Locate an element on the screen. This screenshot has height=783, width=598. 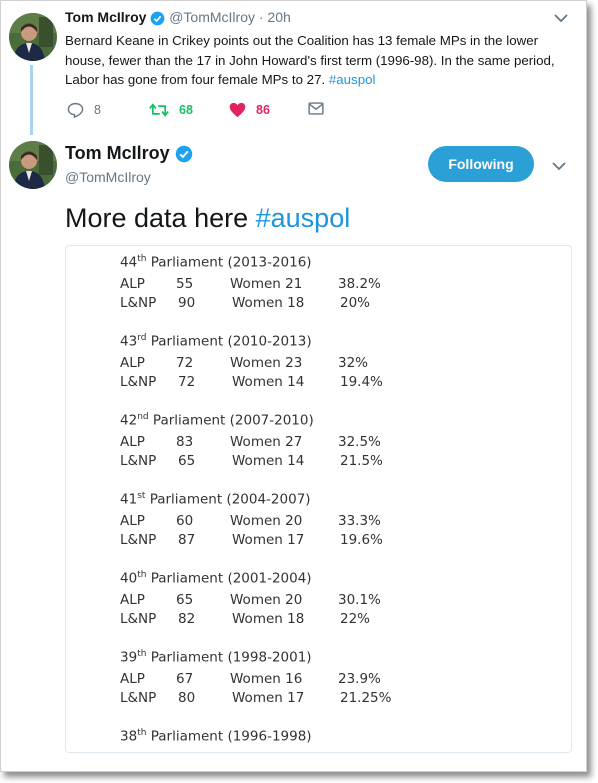
tweet-time: · 20h is located at coordinates (275, 17).